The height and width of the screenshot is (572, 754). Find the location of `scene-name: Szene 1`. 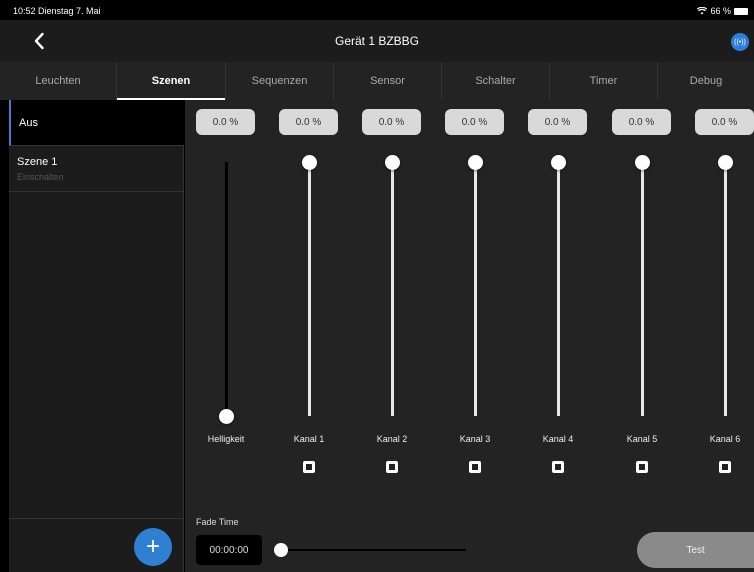

scene-name: Szene 1 is located at coordinates (37, 162).